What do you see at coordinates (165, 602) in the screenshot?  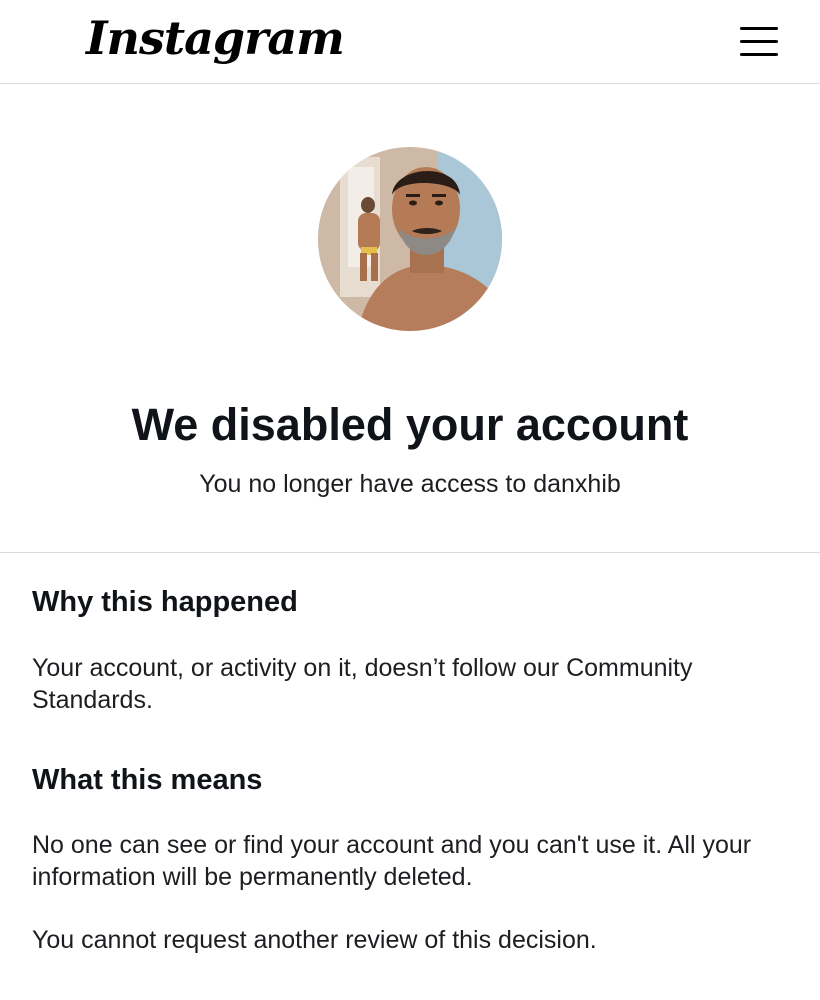 I see `why-heading: Why this happened` at bounding box center [165, 602].